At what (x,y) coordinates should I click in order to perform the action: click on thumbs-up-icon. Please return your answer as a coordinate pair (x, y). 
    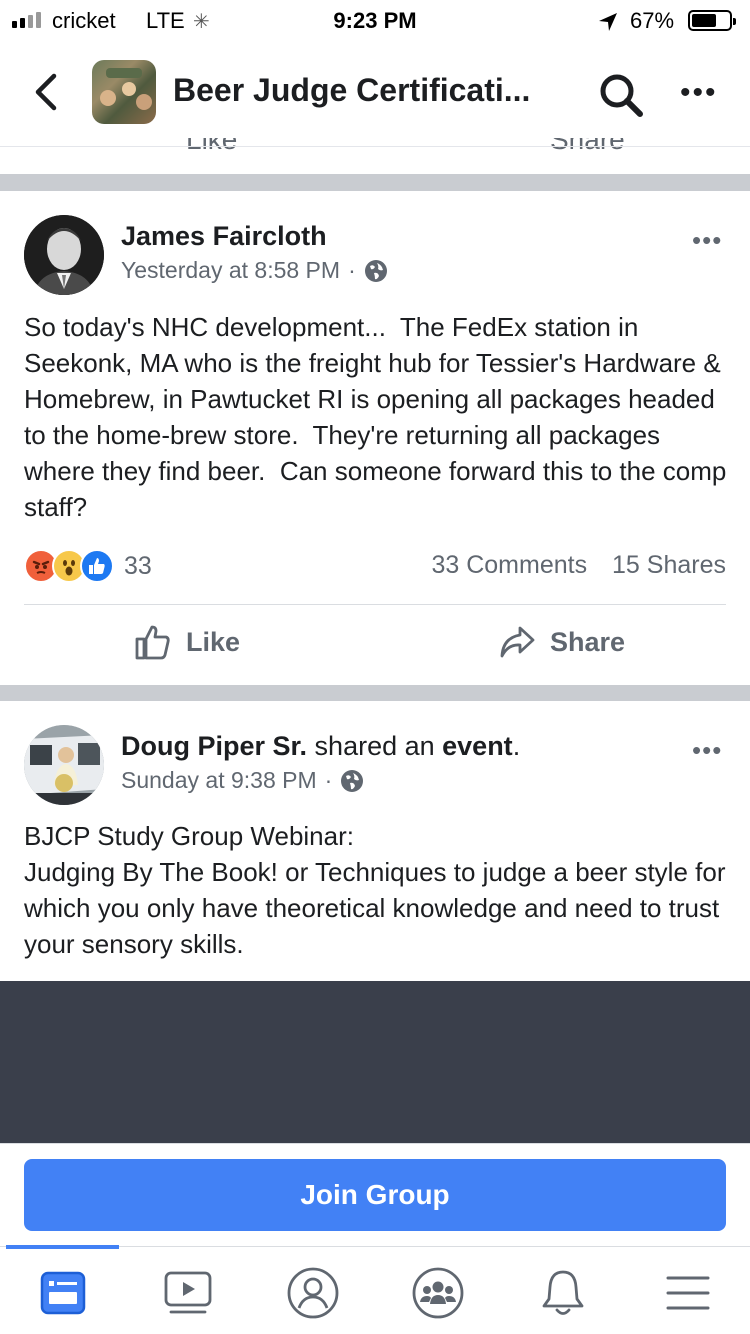
    Looking at the image, I should click on (152, 642).